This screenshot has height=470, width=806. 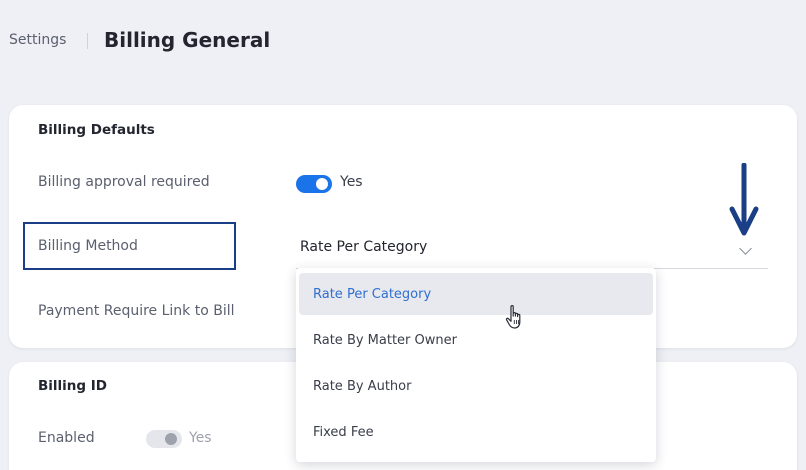 What do you see at coordinates (73, 386) in the screenshot?
I see `section-title-billing-id: Billing ID` at bounding box center [73, 386].